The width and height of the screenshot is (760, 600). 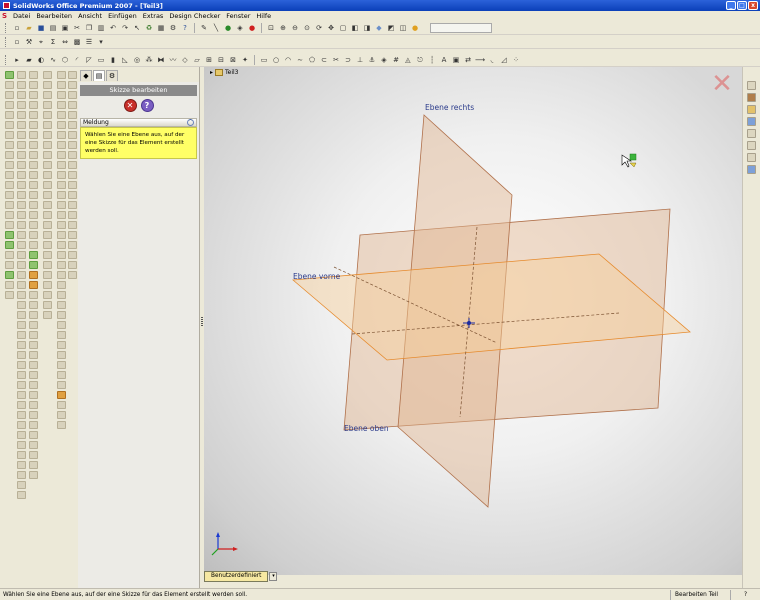 I want to click on menu-extras: Extras, so click(x=153, y=16).